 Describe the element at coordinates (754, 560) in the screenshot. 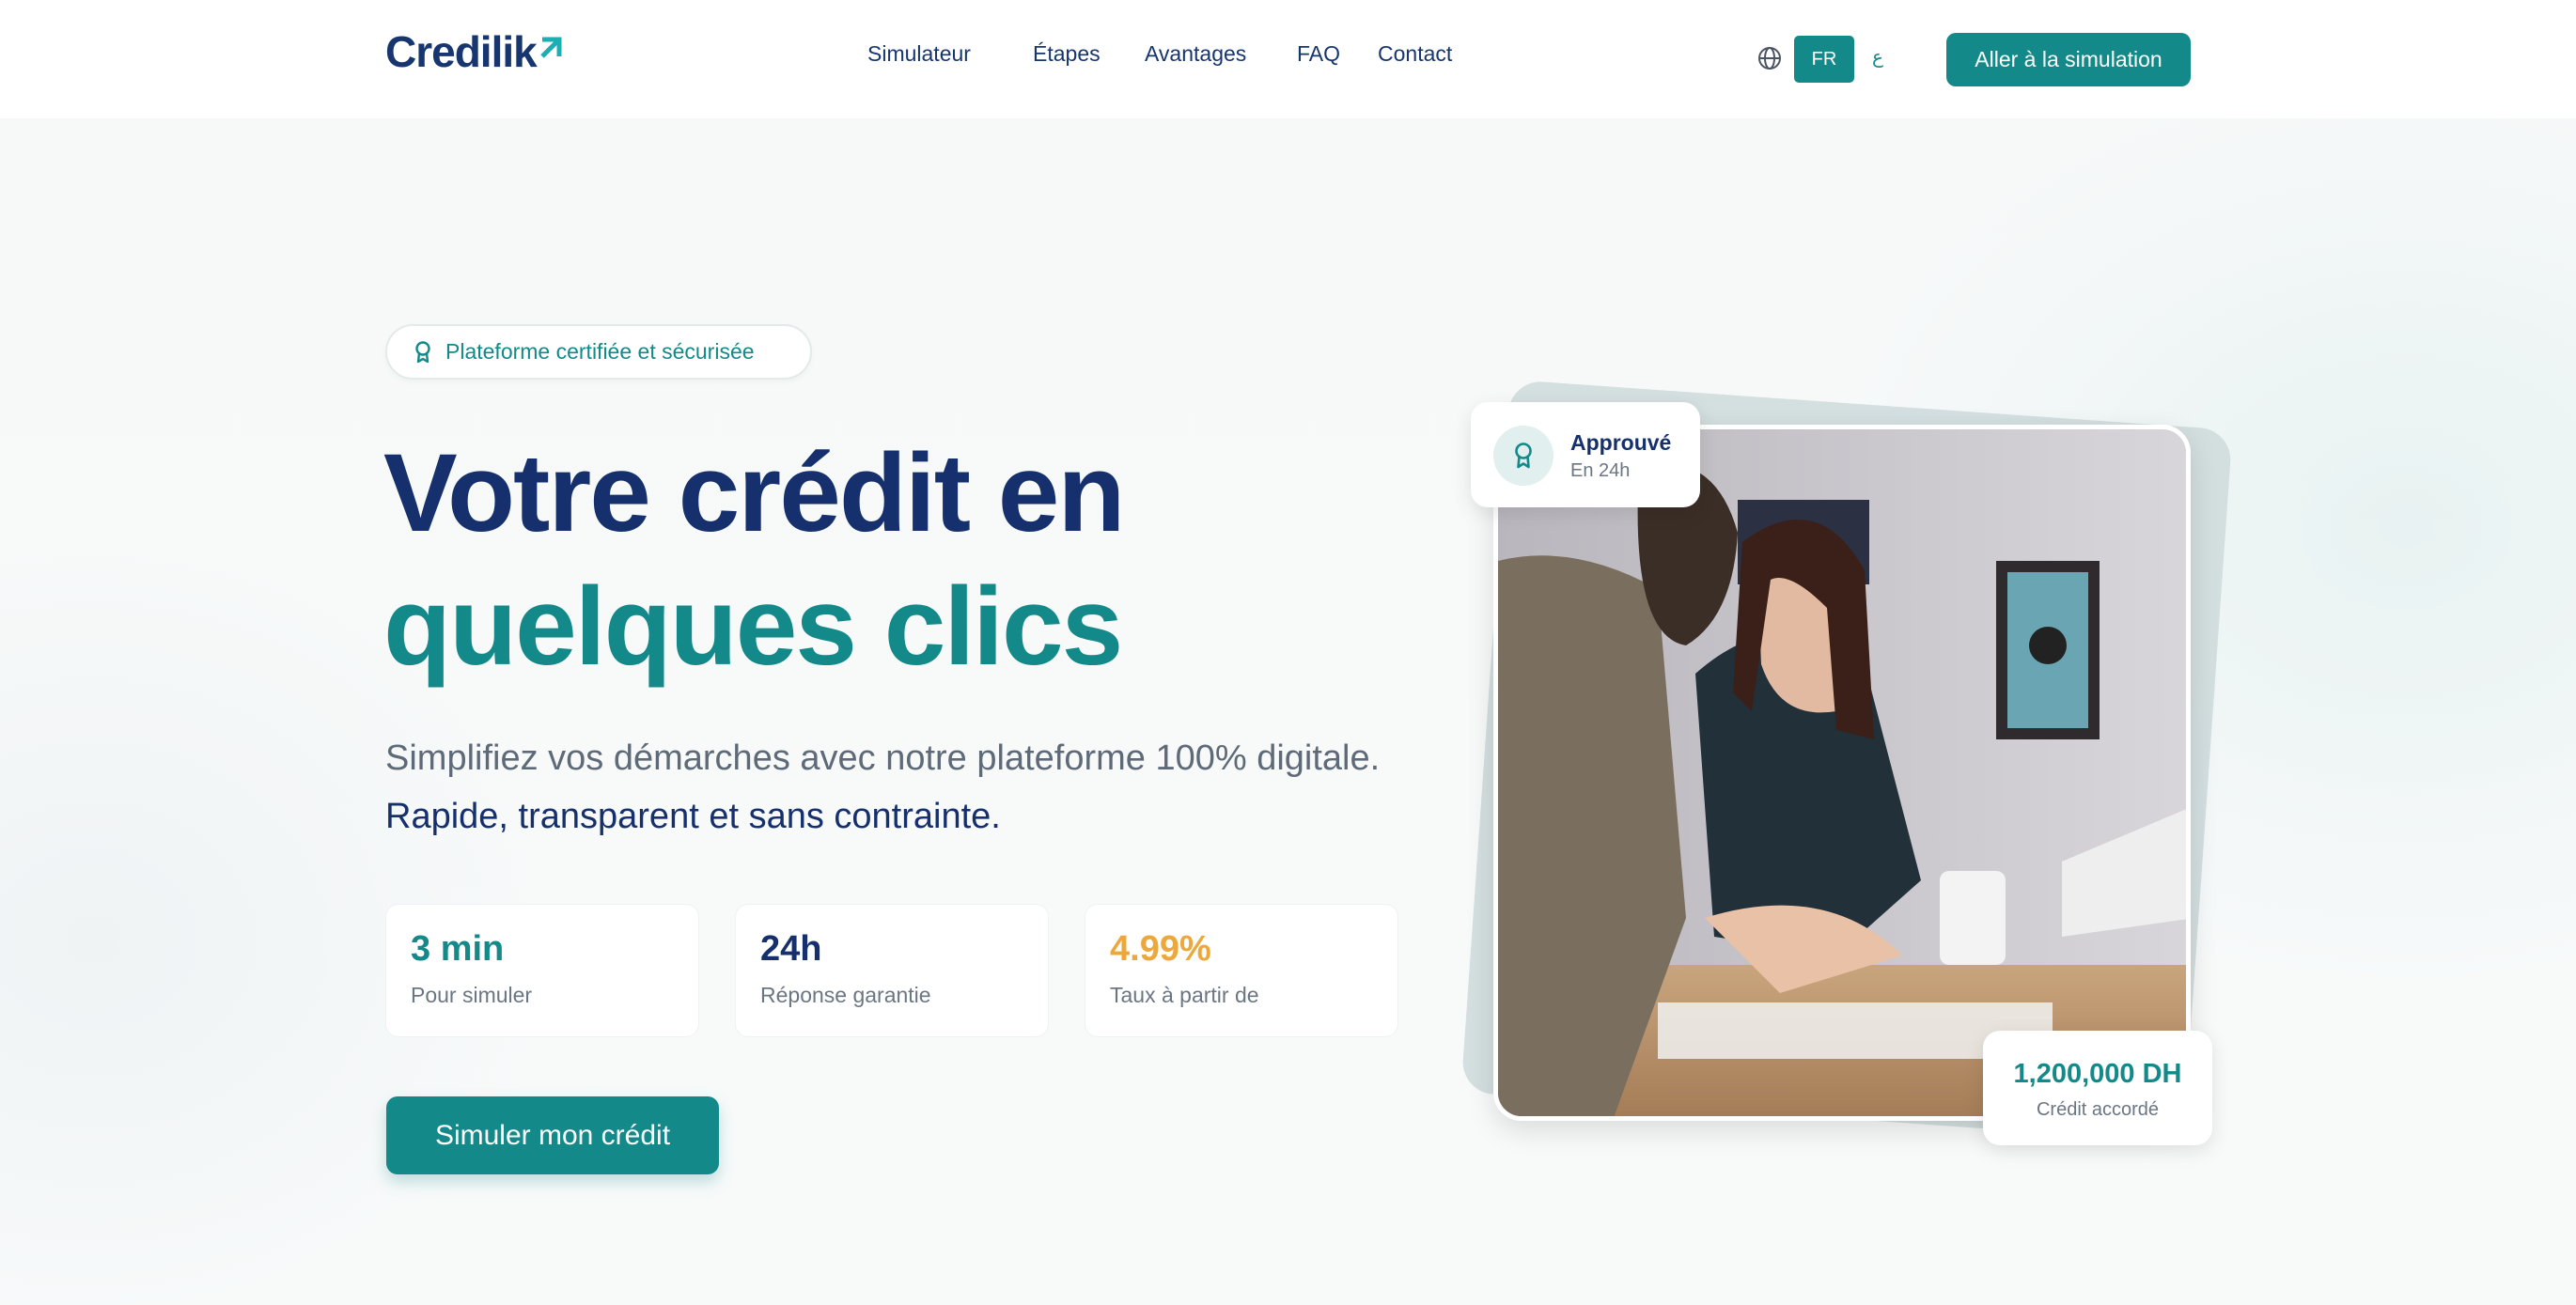

I see `hero-title: Votre crédit en quelques clics` at that location.